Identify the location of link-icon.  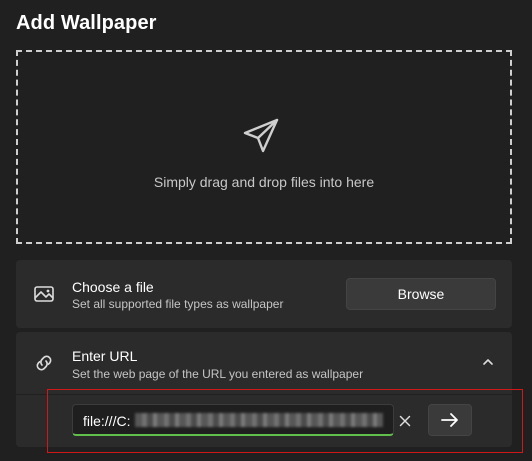
(44, 363).